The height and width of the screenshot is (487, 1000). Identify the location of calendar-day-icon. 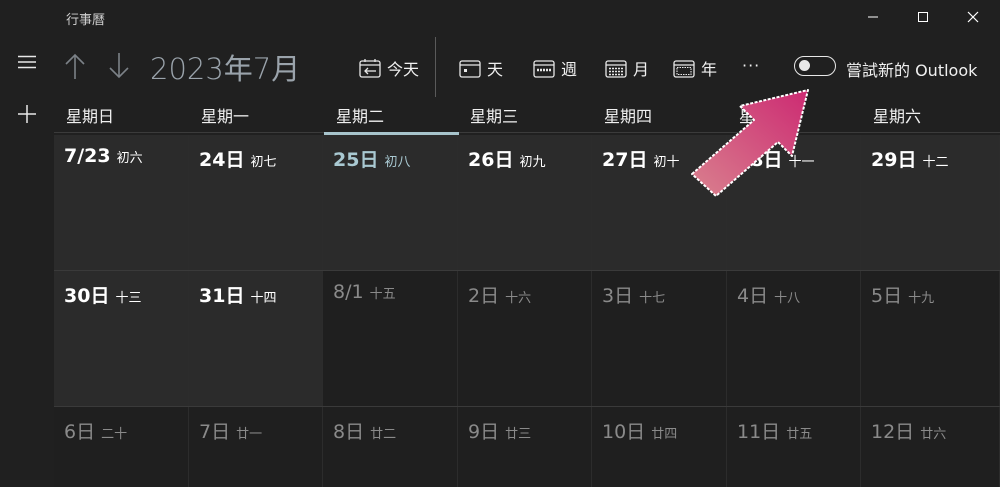
(470, 69).